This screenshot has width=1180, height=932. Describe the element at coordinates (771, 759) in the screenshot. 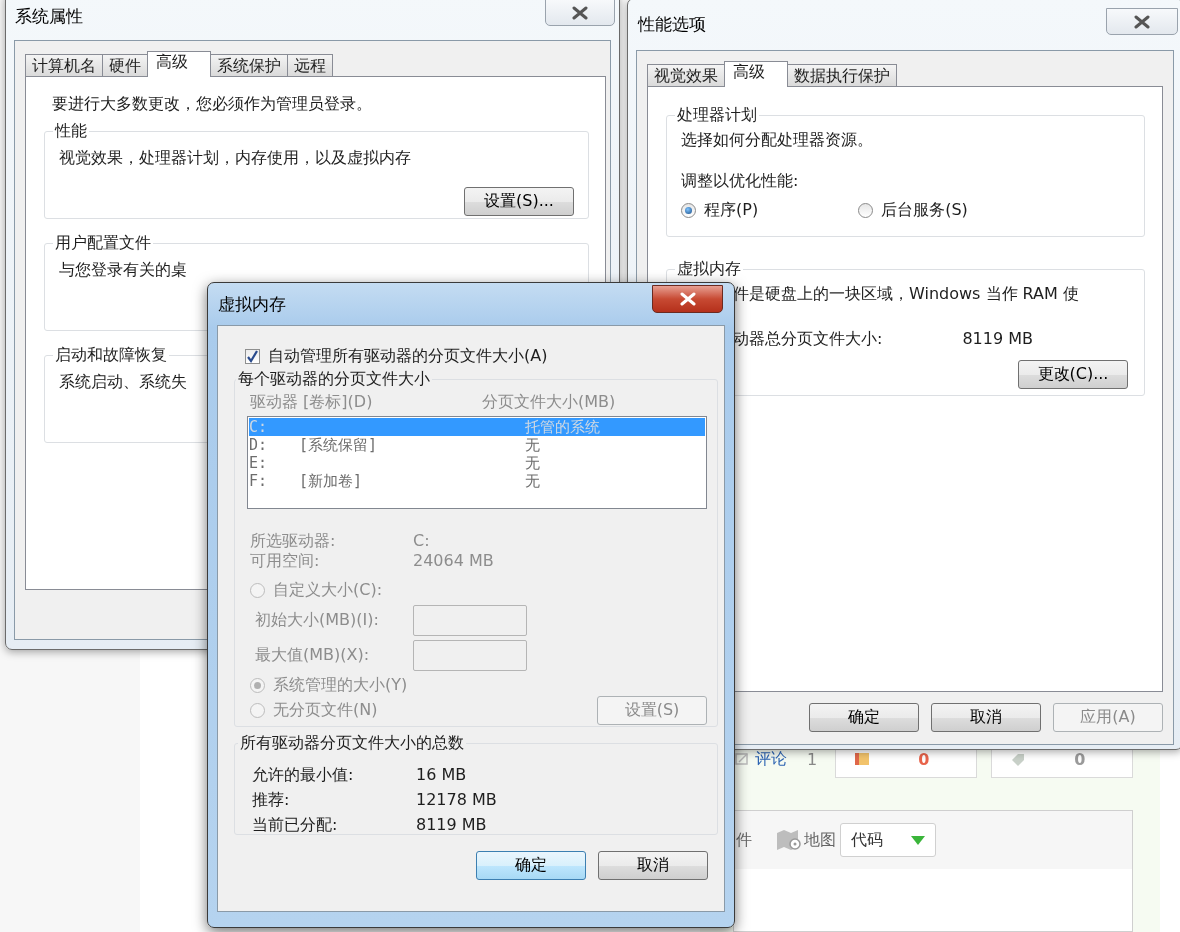

I see `comment-link: 评论` at that location.